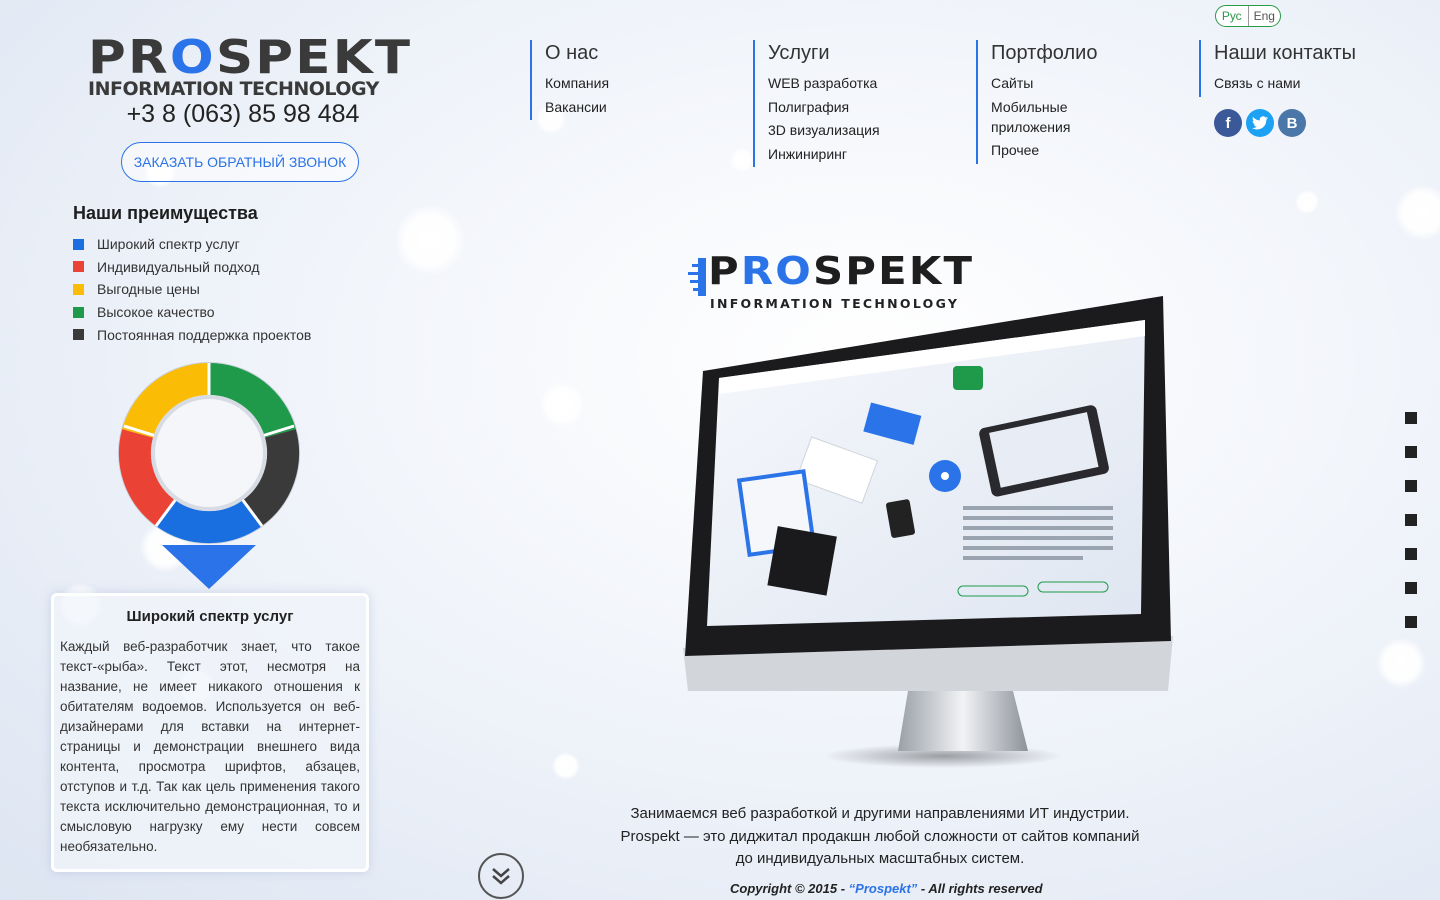  I want to click on card-title: Широкий спектр услуг, so click(210, 616).